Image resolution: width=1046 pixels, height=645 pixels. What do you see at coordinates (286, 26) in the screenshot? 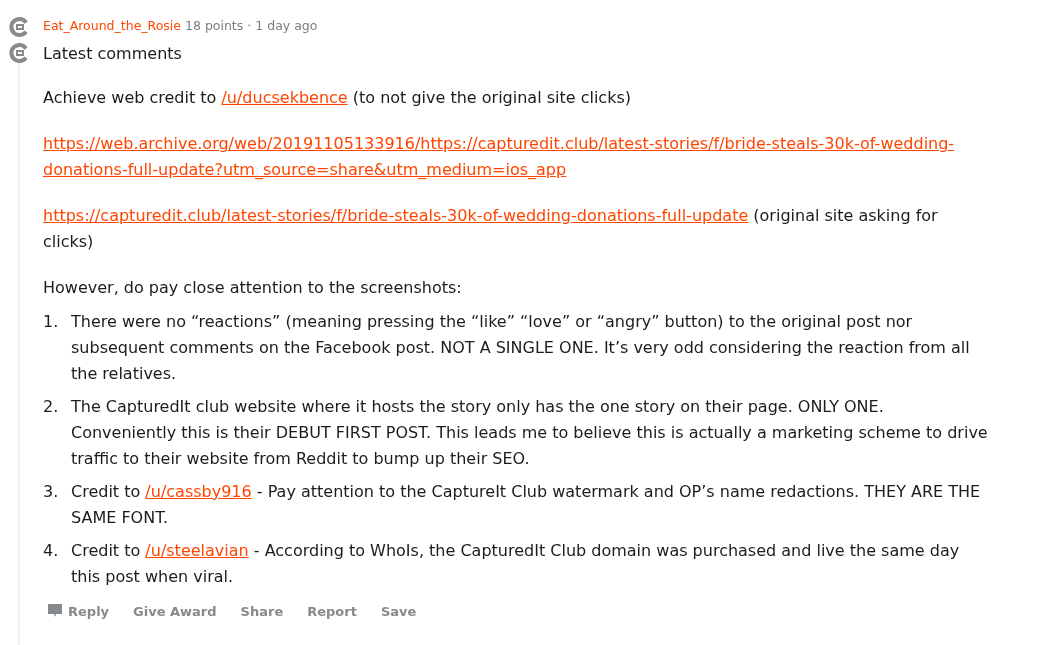
I see `comment-age: 1 day ago` at bounding box center [286, 26].